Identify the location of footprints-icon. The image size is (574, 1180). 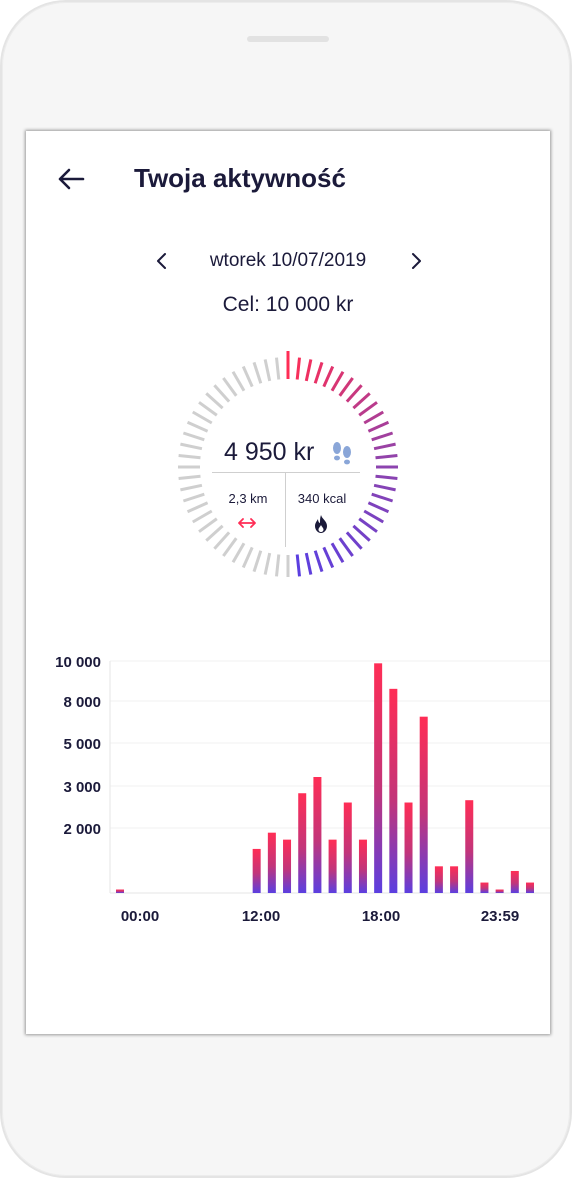
(342, 453).